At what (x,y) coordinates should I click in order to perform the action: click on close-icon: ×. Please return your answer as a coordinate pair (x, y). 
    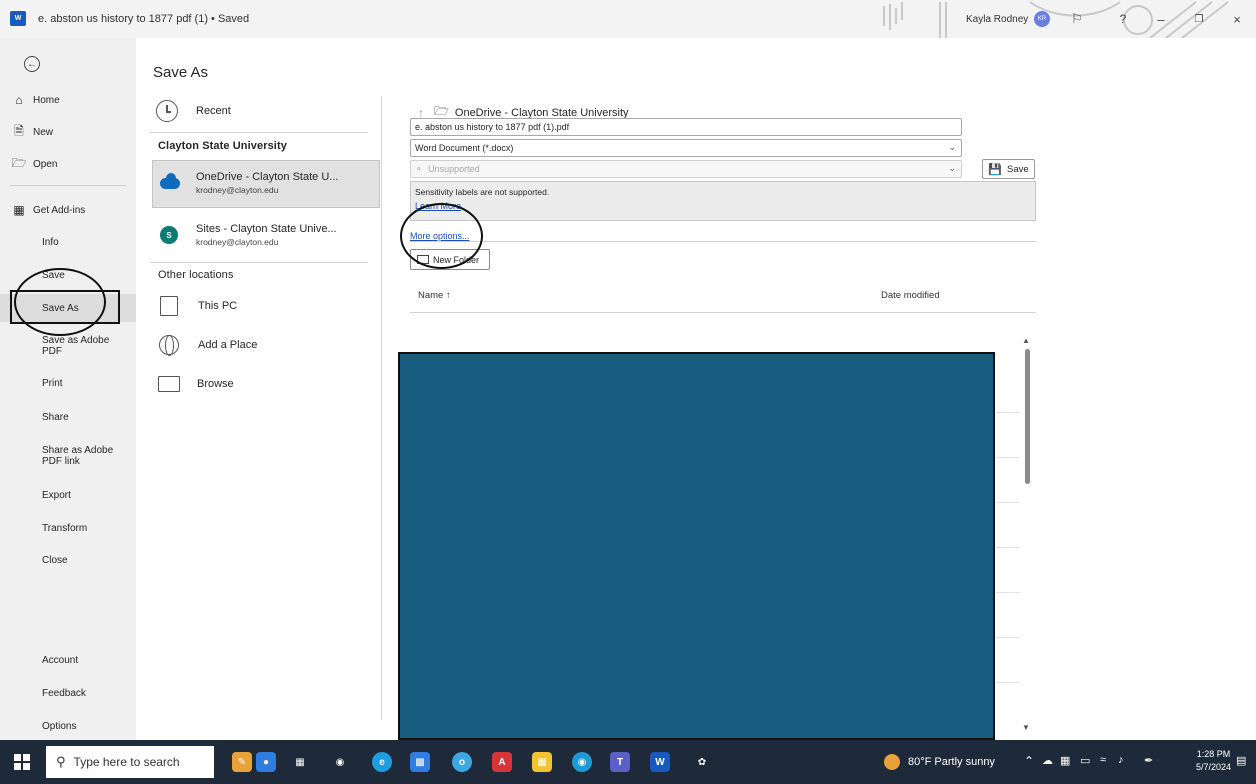
    Looking at the image, I should click on (1237, 19).